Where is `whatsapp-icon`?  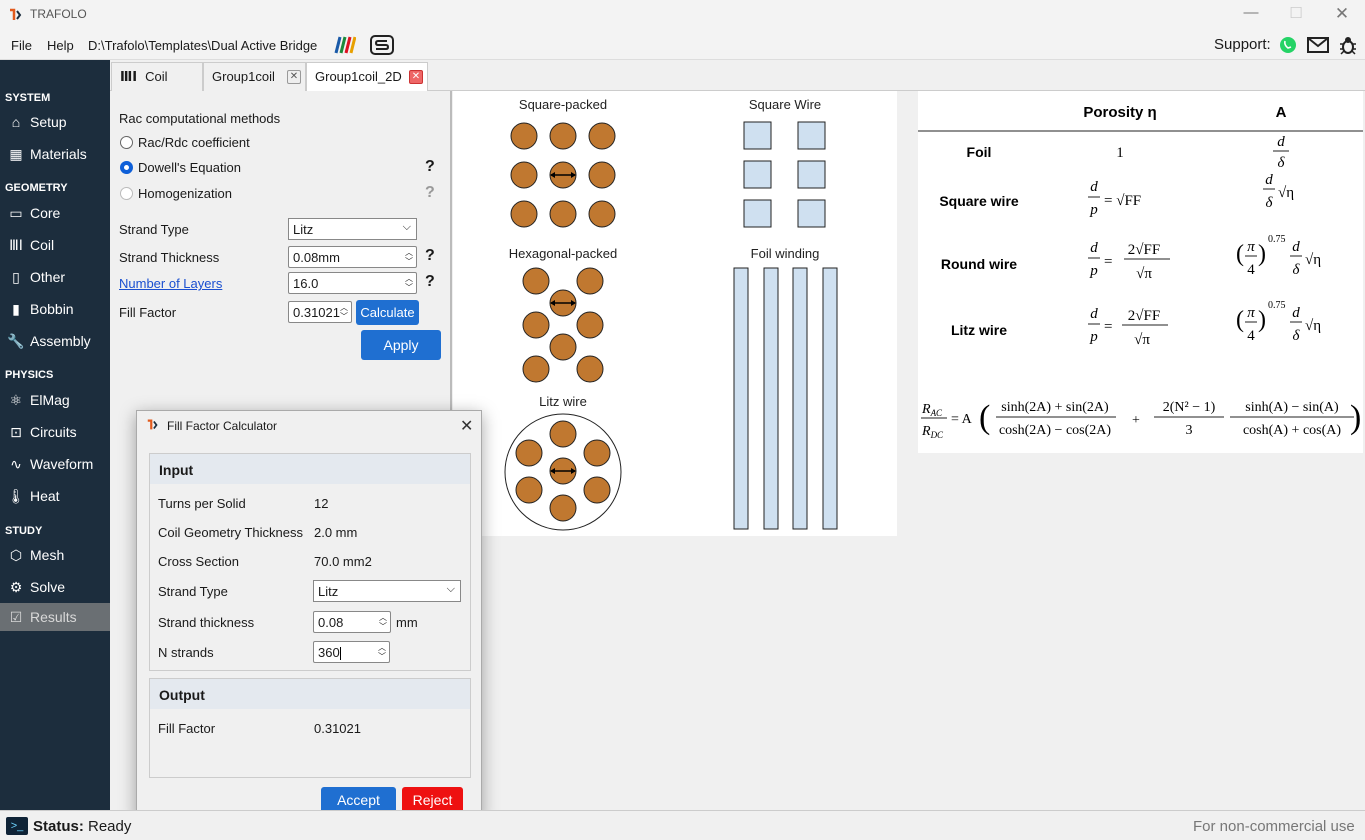
whatsapp-icon is located at coordinates (1288, 45).